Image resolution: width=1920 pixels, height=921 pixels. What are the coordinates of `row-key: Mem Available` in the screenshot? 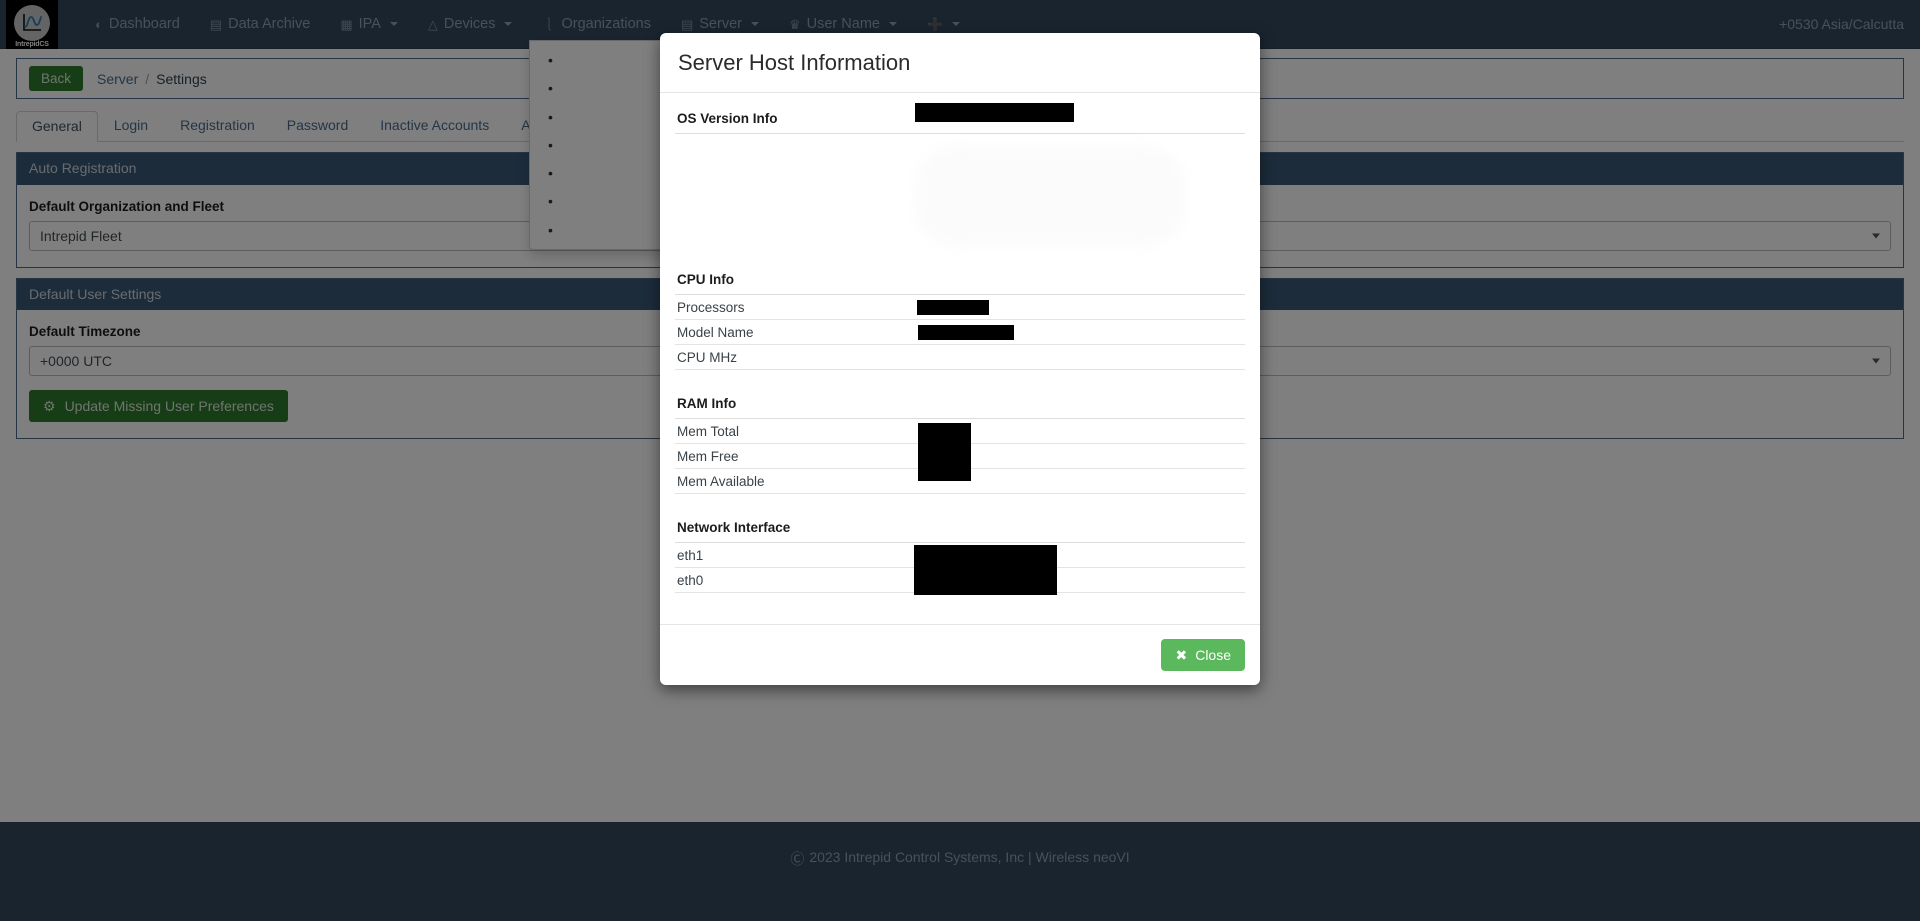 It's located at (721, 481).